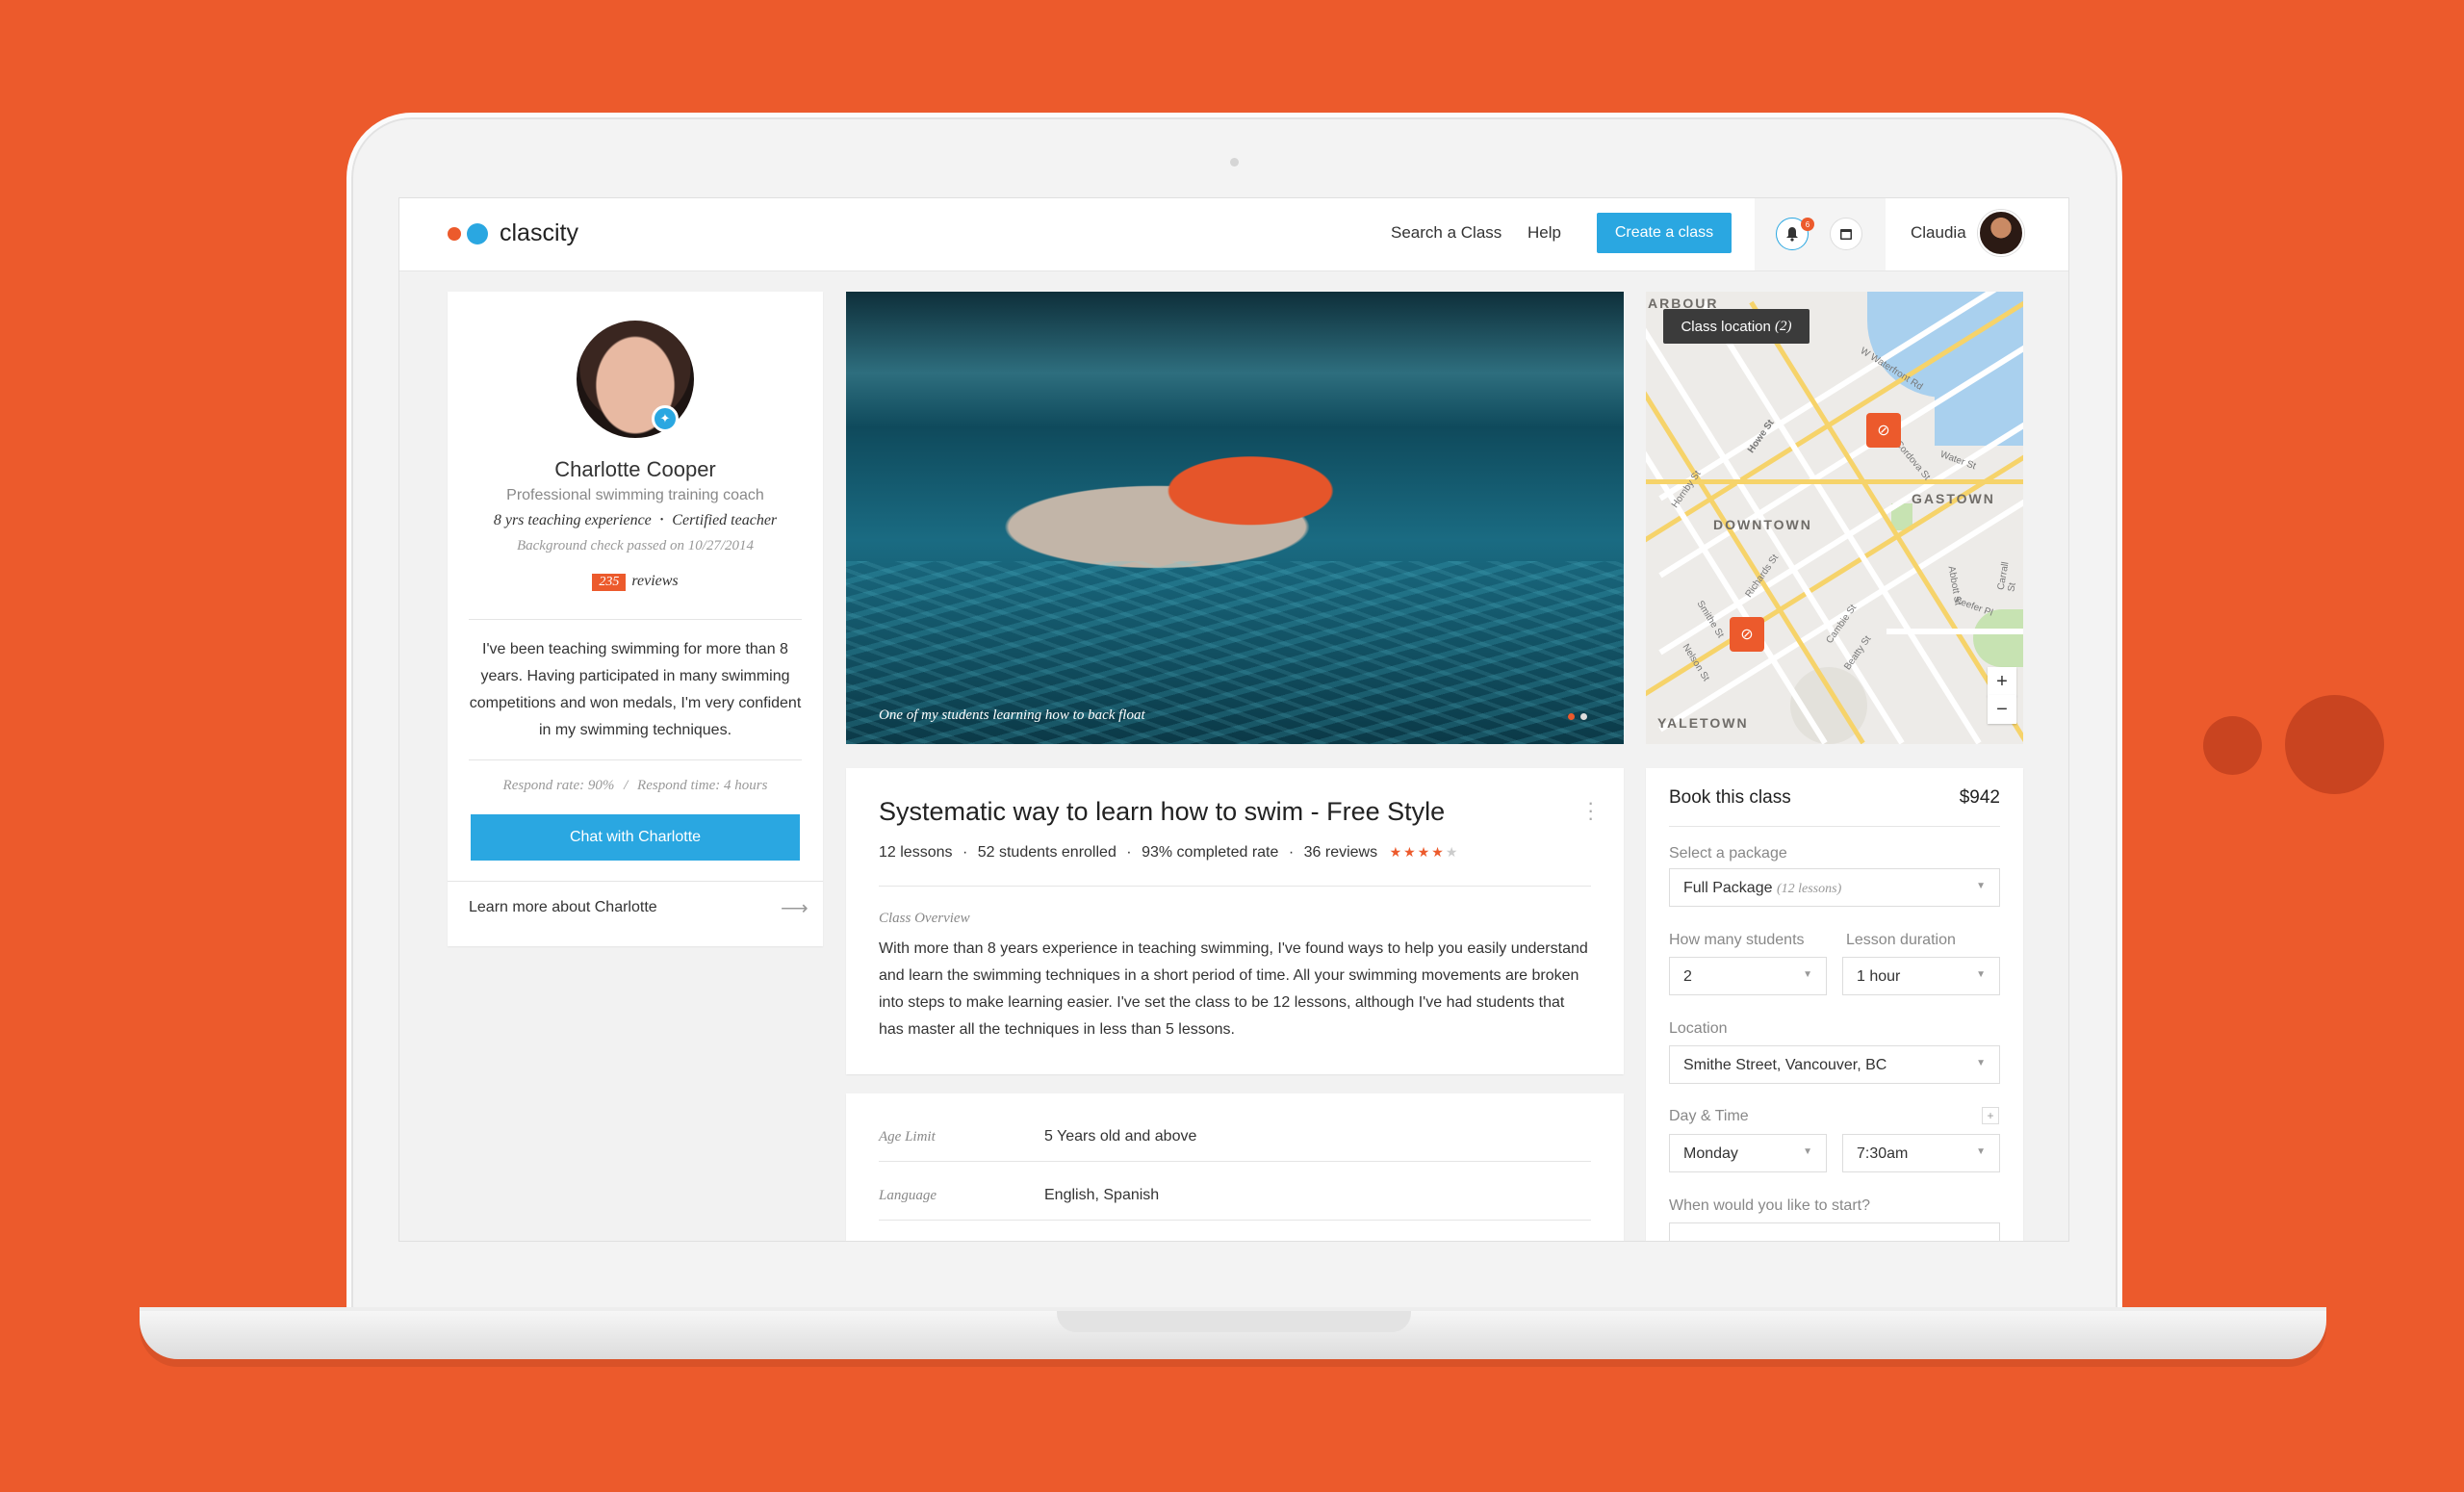 The image size is (2464, 1492). What do you see at coordinates (1102, 1195) in the screenshot?
I see `language-value: English, Spanish` at bounding box center [1102, 1195].